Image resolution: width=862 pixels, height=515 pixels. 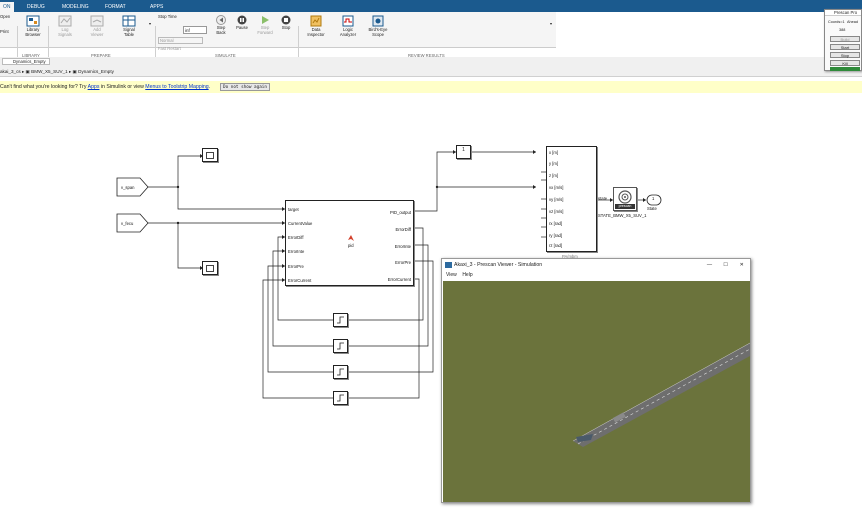 I want to click on step-back-button: Step Back, so click(x=221, y=25).